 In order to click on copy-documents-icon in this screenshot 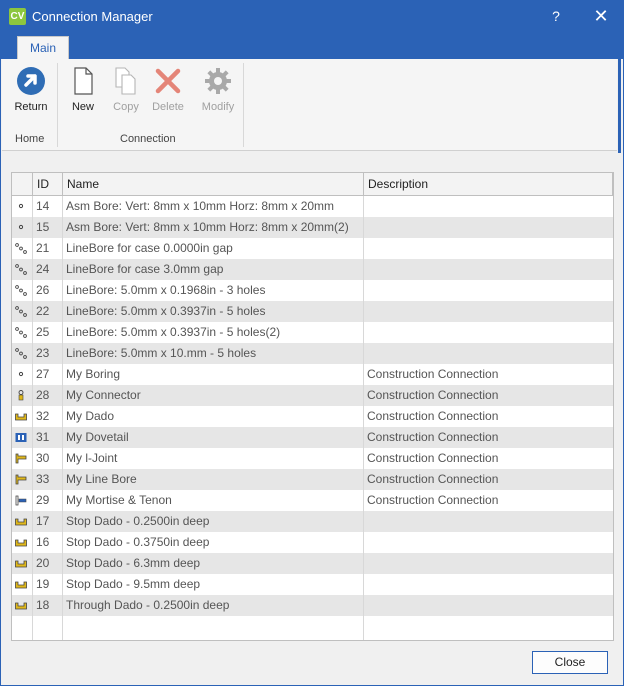, I will do `click(125, 81)`.